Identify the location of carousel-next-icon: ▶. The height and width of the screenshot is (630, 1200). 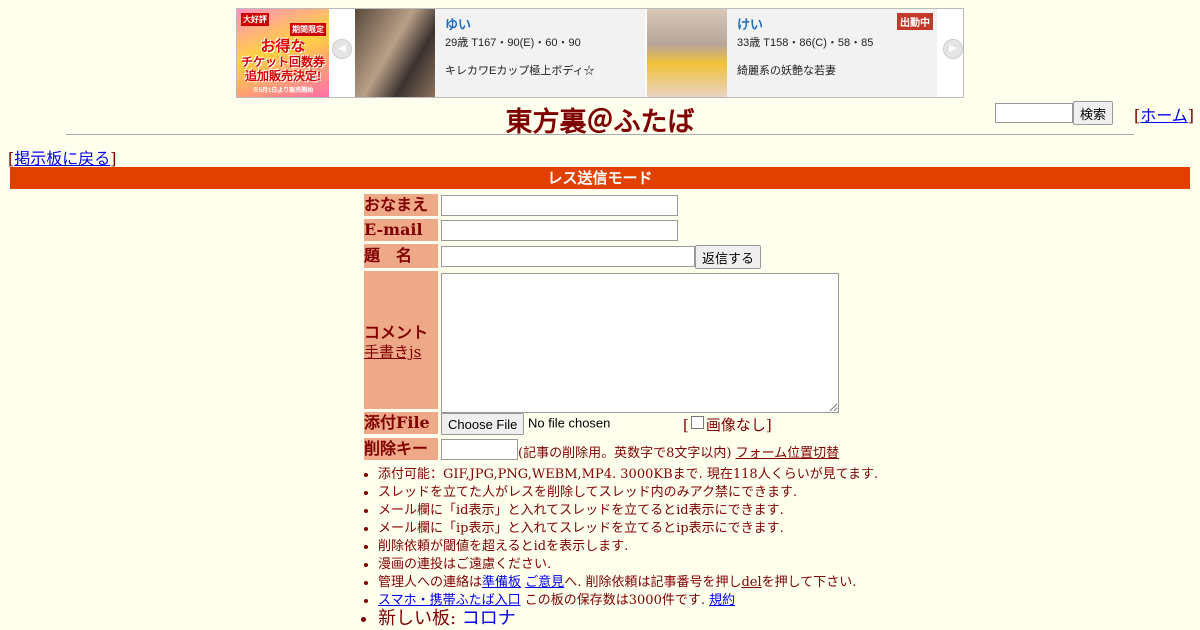
(953, 49).